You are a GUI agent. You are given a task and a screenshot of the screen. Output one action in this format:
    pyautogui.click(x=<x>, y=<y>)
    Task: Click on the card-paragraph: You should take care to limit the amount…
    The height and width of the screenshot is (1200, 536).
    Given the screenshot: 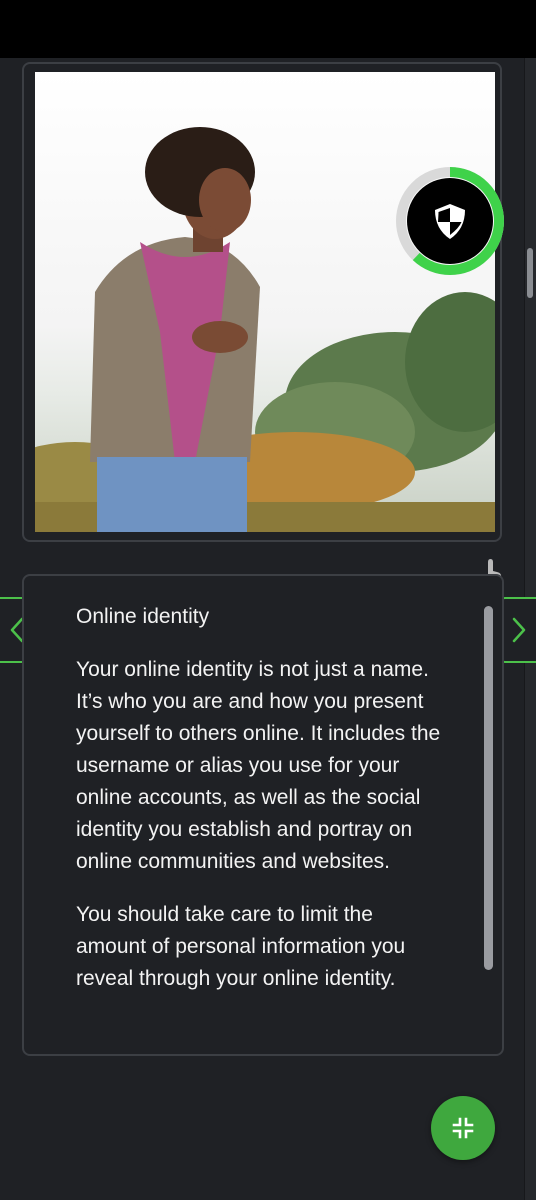 What is the action you would take?
    pyautogui.click(x=241, y=946)
    